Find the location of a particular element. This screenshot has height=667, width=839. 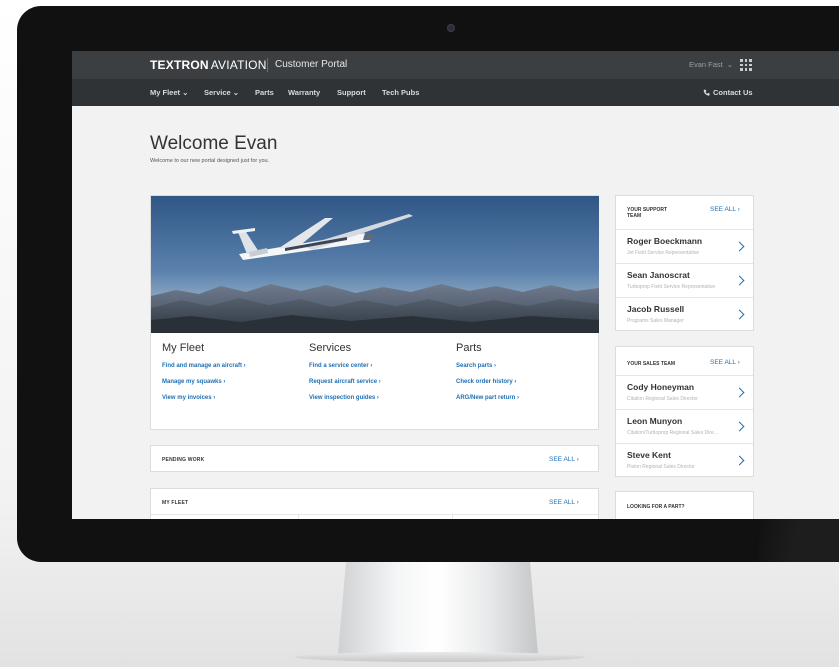

webcam-icon is located at coordinates (451, 28).